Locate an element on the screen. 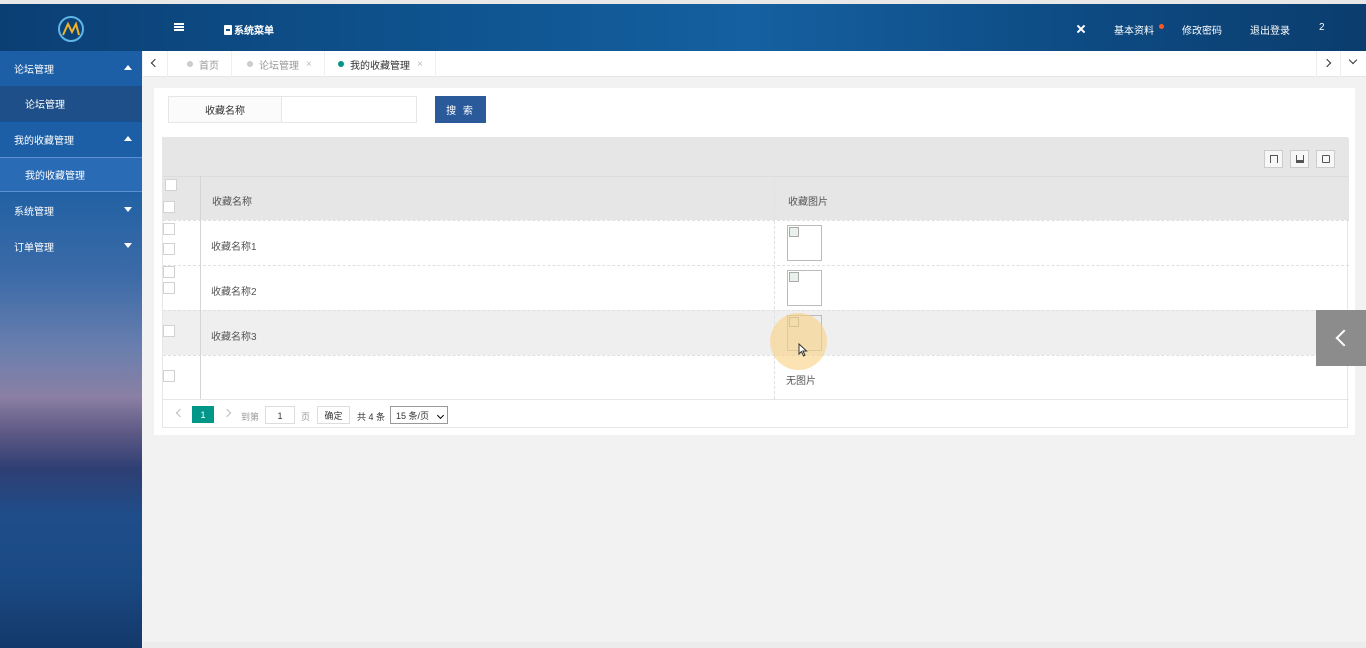 This screenshot has height=648, width=1366. tab-label: 论坛管理 is located at coordinates (279, 66).